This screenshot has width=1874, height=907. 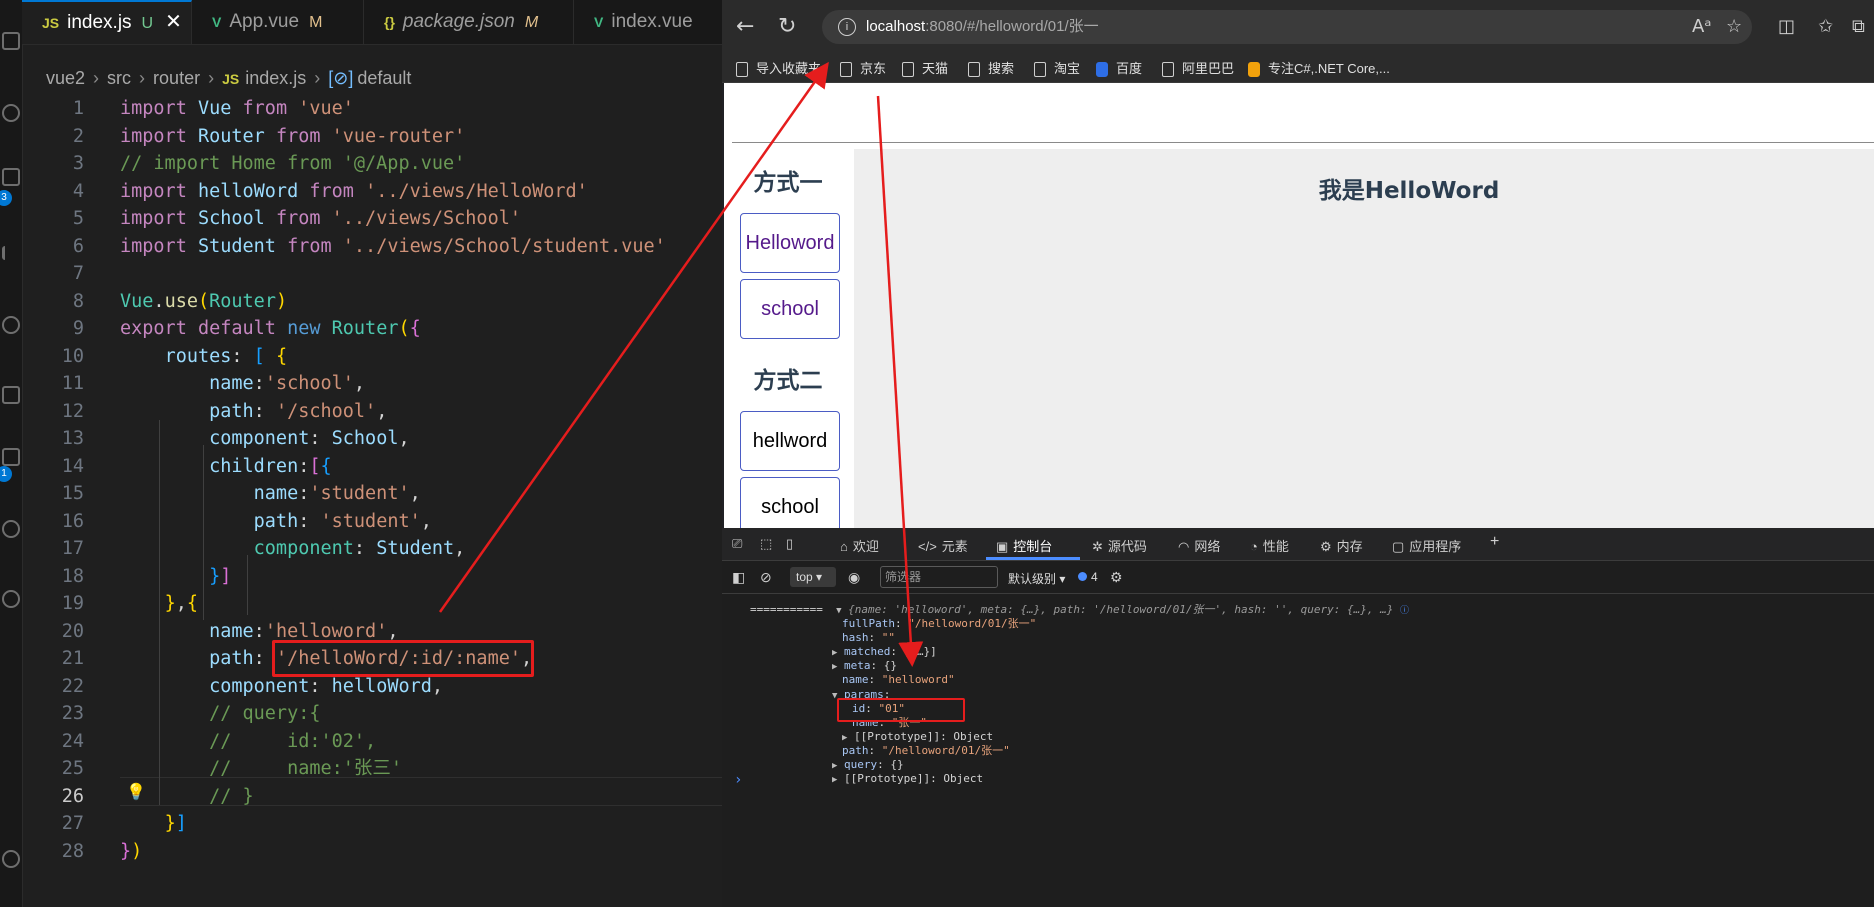 What do you see at coordinates (1097, 546) in the screenshot?
I see `bug-icon: ✲` at bounding box center [1097, 546].